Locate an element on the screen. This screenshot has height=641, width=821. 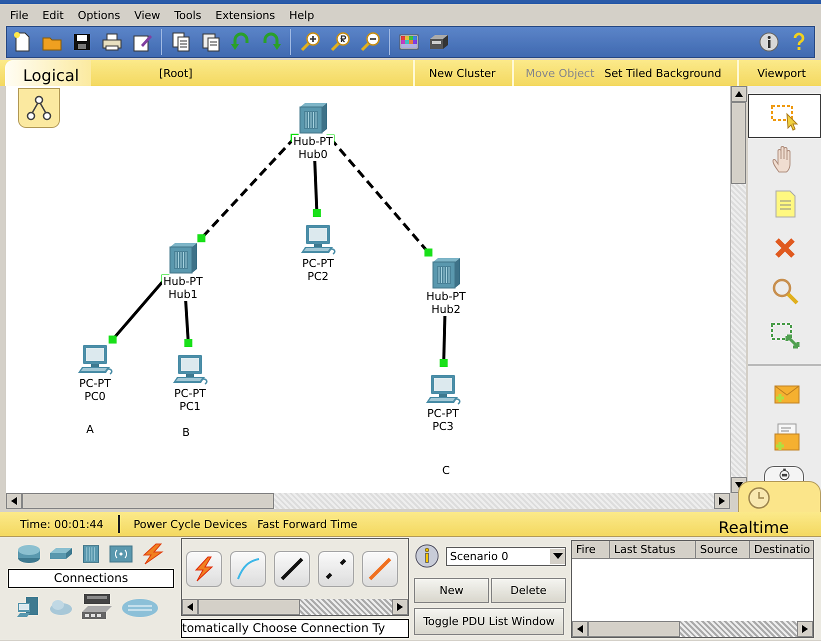
device-name: Hub2 is located at coordinates (446, 309).